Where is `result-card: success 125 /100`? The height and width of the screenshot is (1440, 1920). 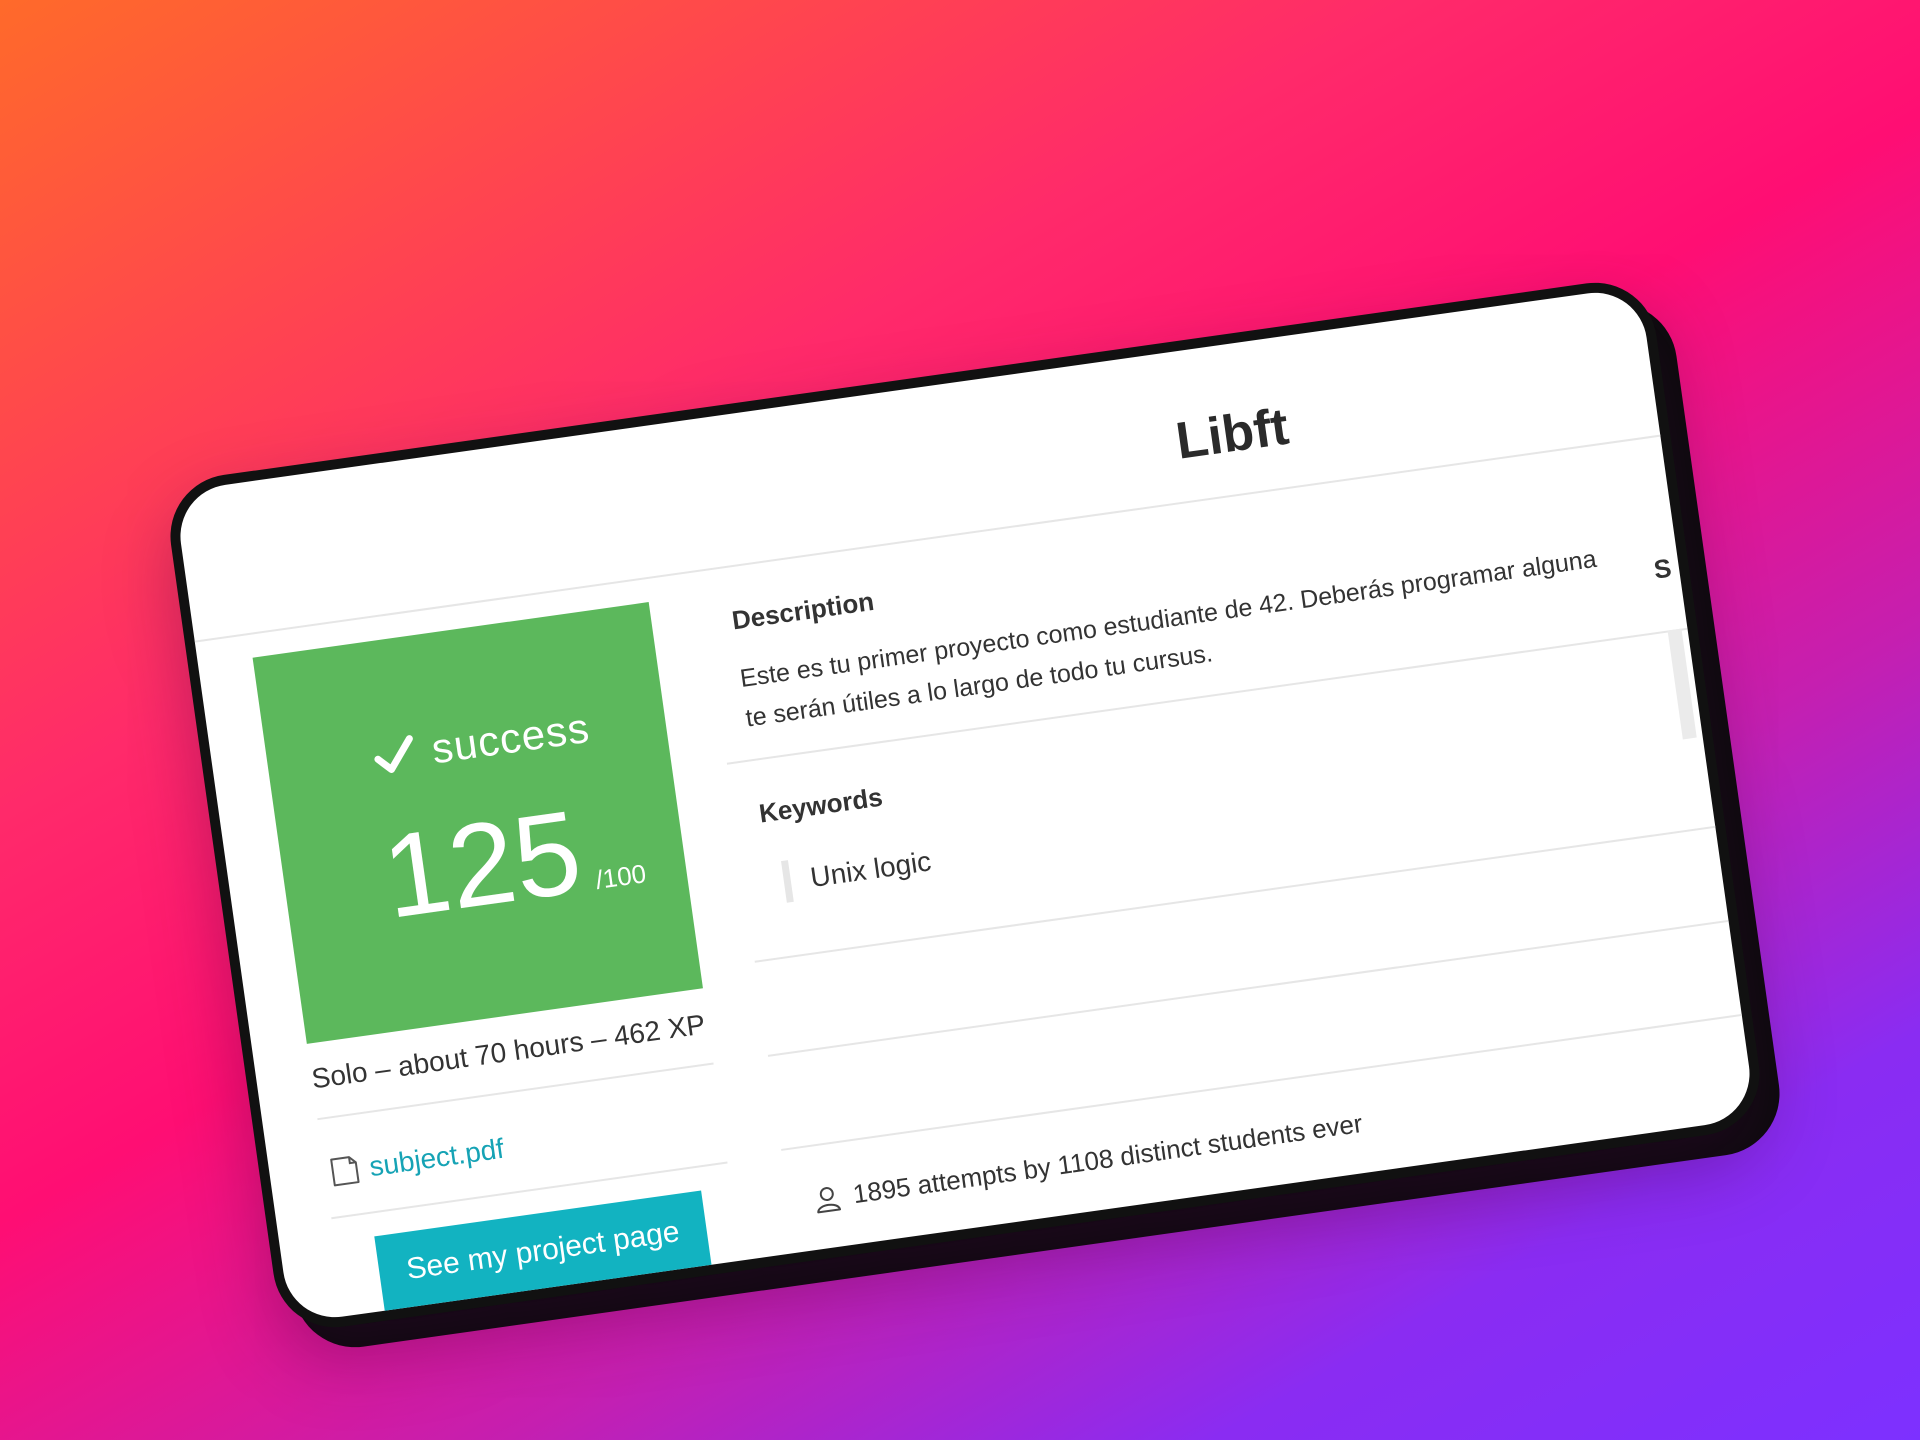
result-card: success 125 /100 is located at coordinates (477, 823).